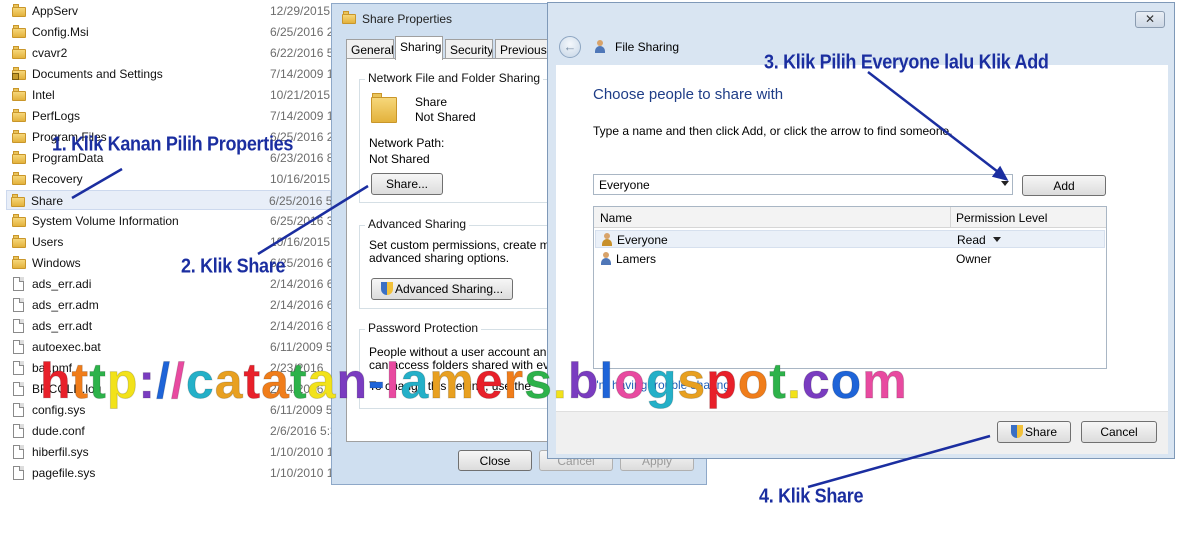 This screenshot has width=1183, height=533. I want to click on blog-watermark: http://catatan-lamers.blogspot.com, so click(474, 381).